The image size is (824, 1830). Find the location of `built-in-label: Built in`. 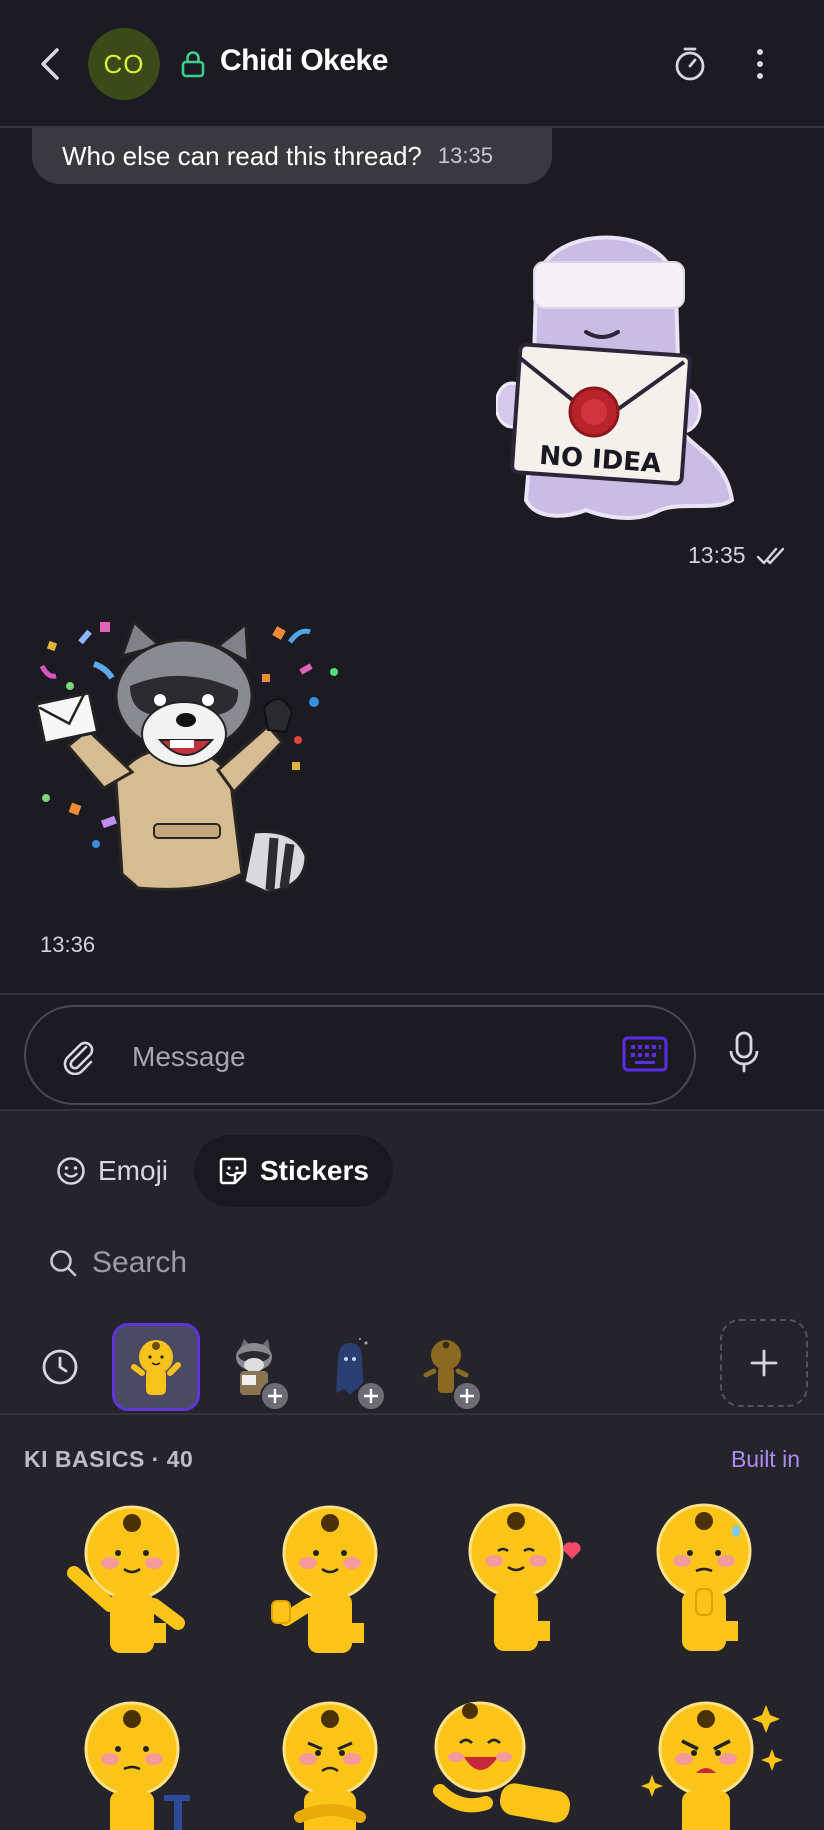

built-in-label: Built in is located at coordinates (765, 1459).